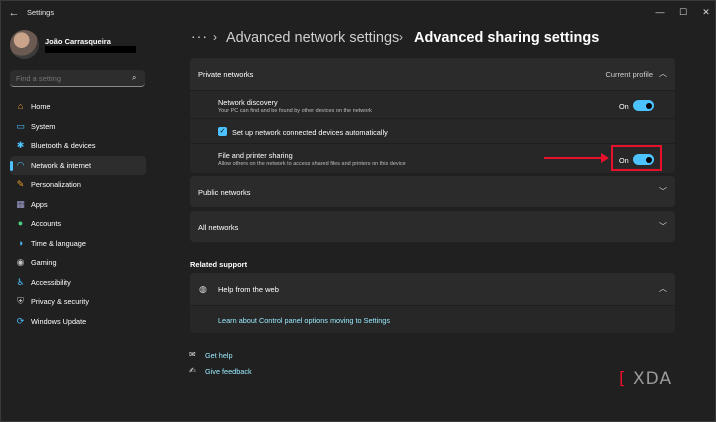 The height and width of the screenshot is (422, 716). What do you see at coordinates (226, 74) in the screenshot?
I see `private-networks-title: Private networks` at bounding box center [226, 74].